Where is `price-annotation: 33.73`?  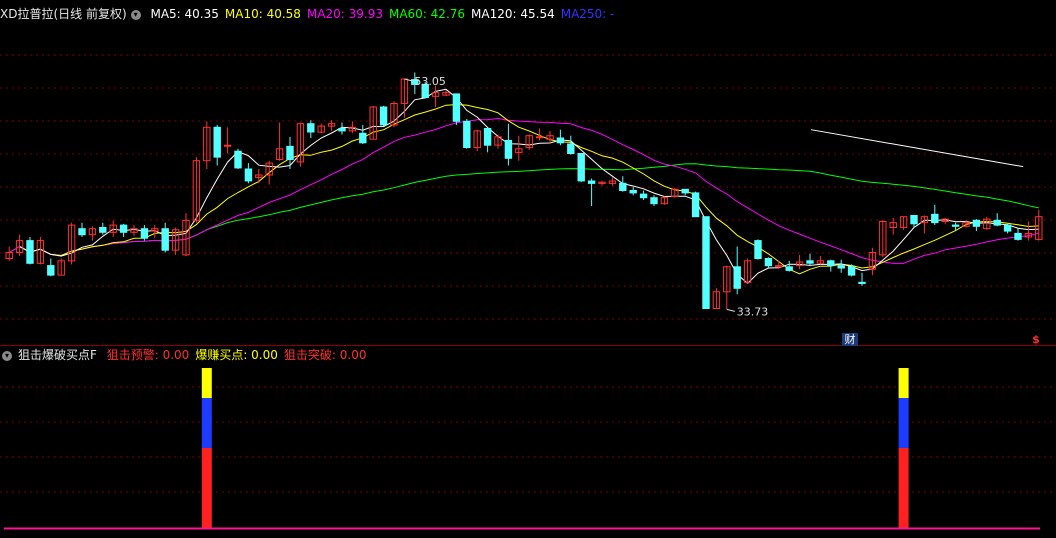
price-annotation: 33.73 is located at coordinates (753, 311).